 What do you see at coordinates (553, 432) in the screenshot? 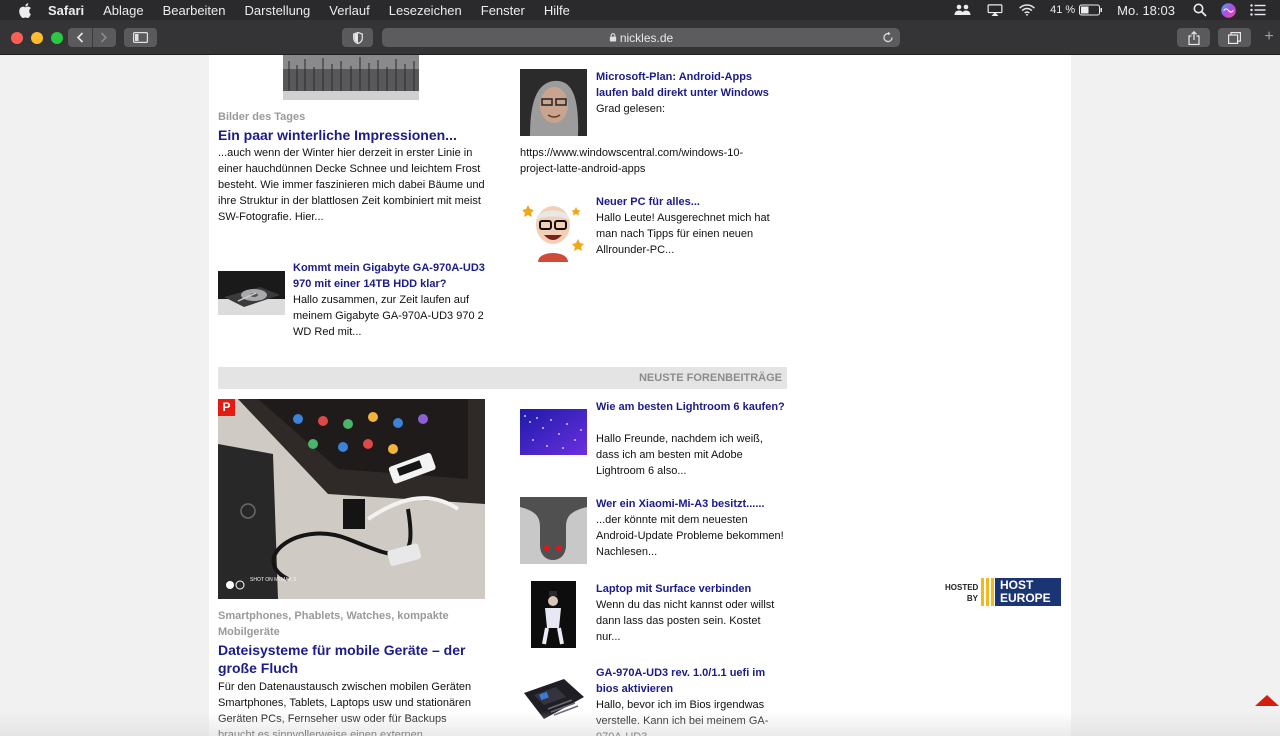
I see `forum-thumb-lightroom` at bounding box center [553, 432].